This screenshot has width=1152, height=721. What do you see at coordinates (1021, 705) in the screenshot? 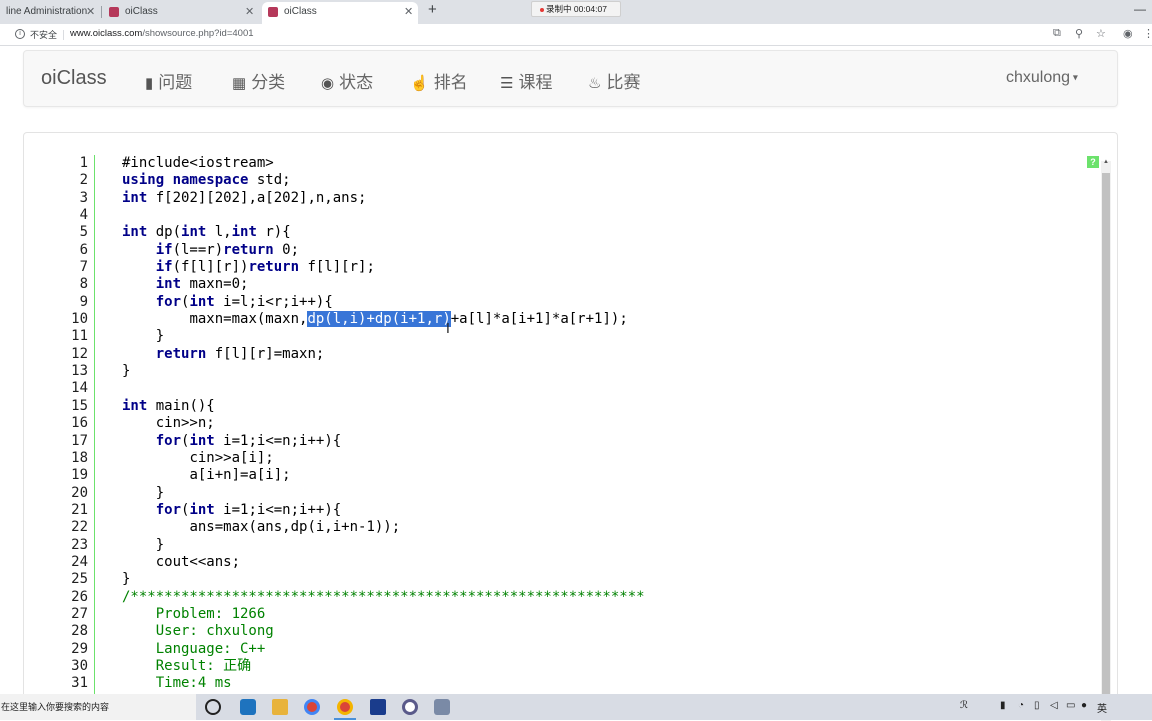
I see `wifi-icon: ◔` at bounding box center [1021, 705].